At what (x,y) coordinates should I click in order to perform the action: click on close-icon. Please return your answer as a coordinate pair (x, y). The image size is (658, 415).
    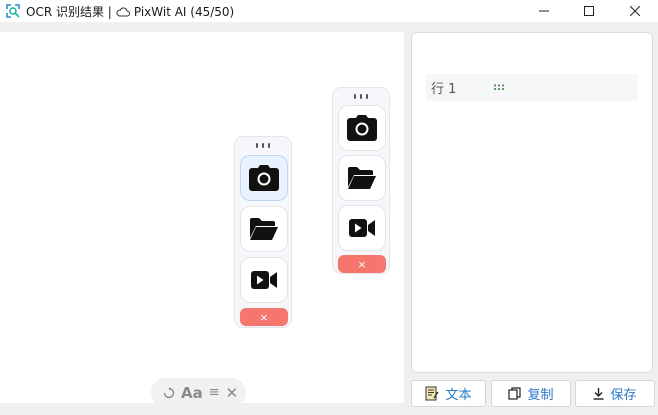
    Looking at the image, I should click on (635, 11).